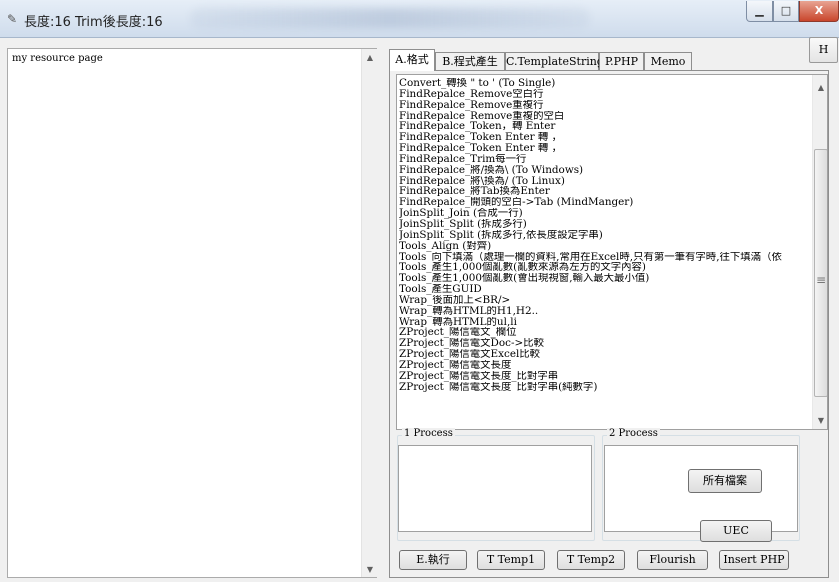 The width and height of the screenshot is (839, 582). I want to click on list-item: Tools_Align (對齊), so click(605, 246).